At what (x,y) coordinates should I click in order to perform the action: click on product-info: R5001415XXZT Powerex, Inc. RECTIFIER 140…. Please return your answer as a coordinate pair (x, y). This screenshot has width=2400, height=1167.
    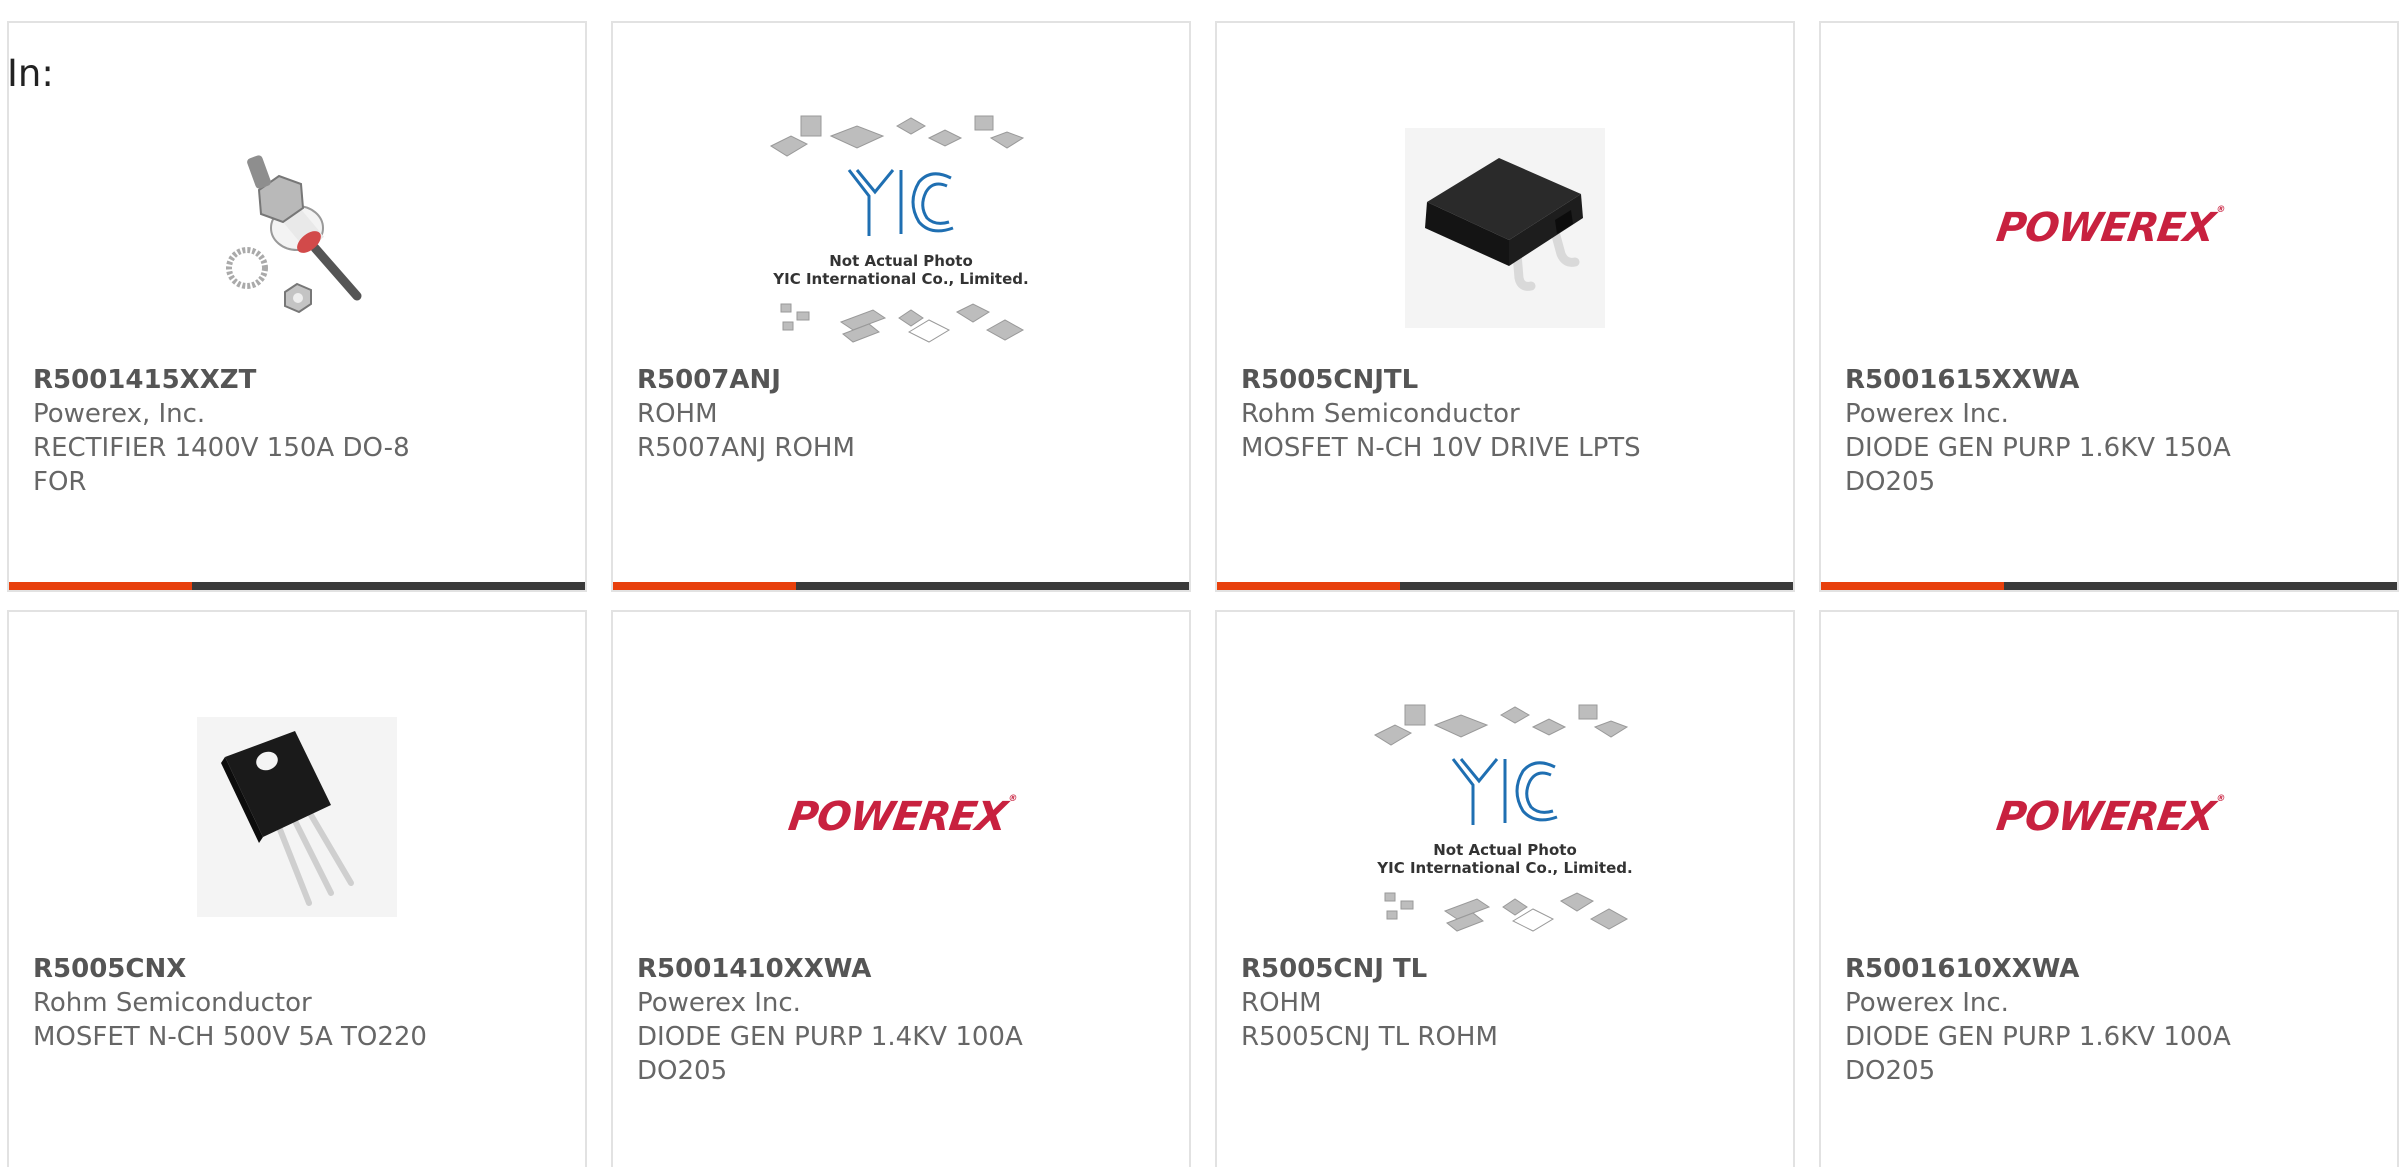
    Looking at the image, I should click on (297, 431).